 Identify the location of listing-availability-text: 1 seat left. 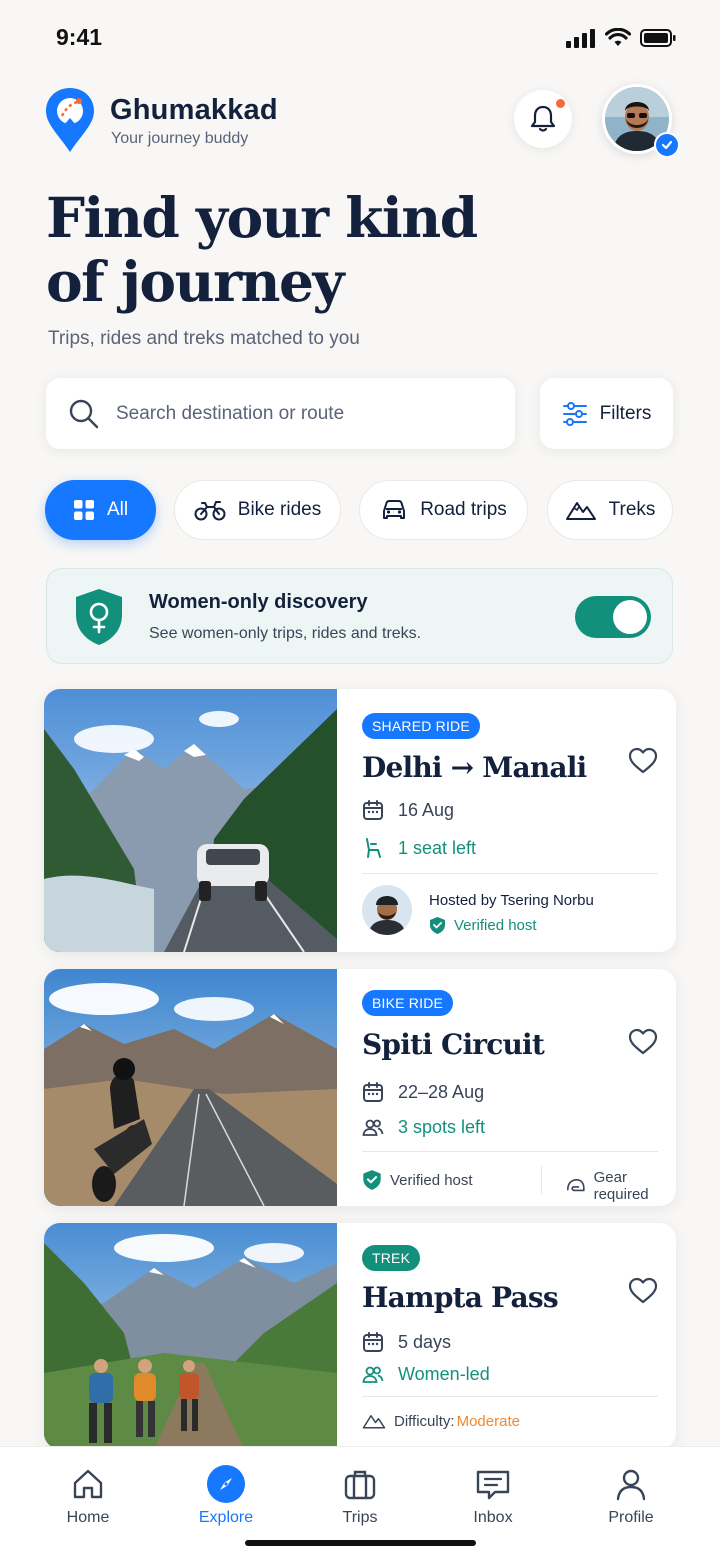
(437, 847).